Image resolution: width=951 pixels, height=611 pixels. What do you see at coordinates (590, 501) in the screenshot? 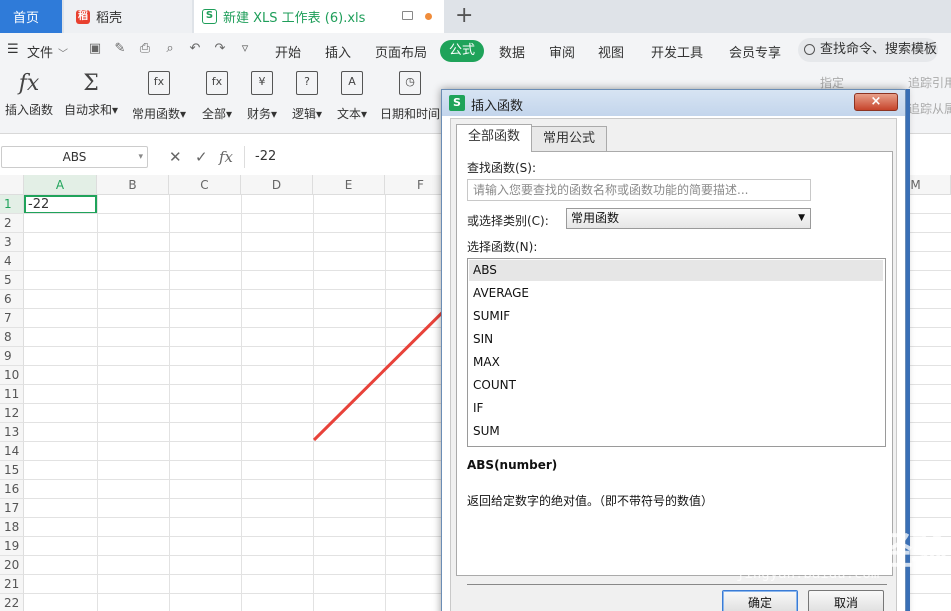
I see `function-description: 返回给定数字的绝对值。（即不带符号的数值）` at bounding box center [590, 501].